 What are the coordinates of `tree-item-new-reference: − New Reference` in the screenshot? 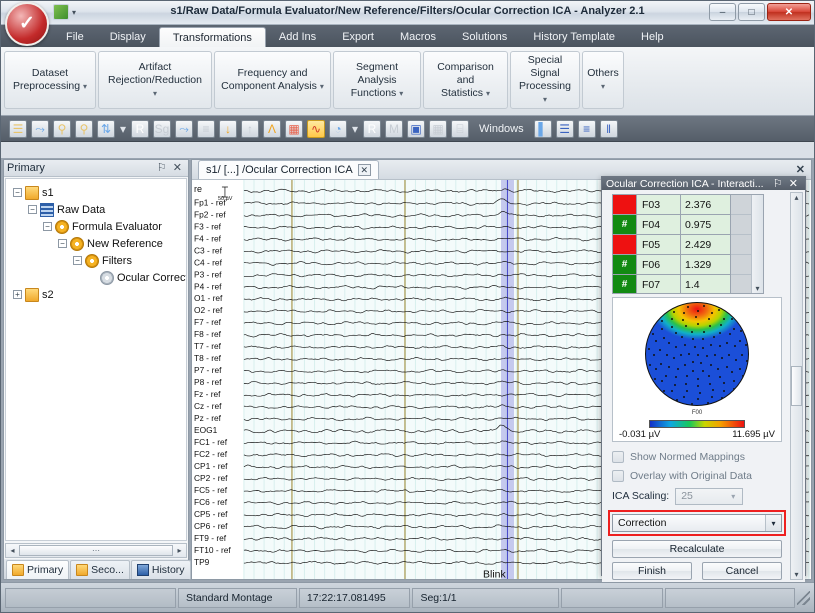 It's located at (96, 243).